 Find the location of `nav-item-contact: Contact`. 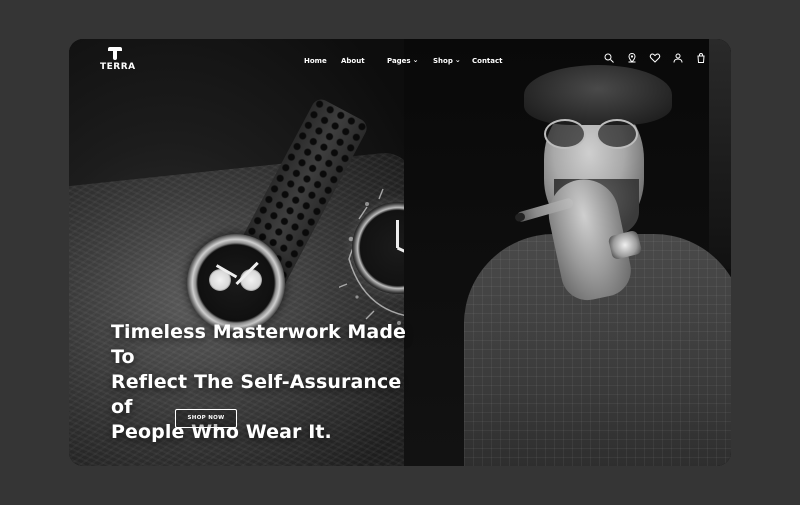

nav-item-contact: Contact is located at coordinates (487, 61).